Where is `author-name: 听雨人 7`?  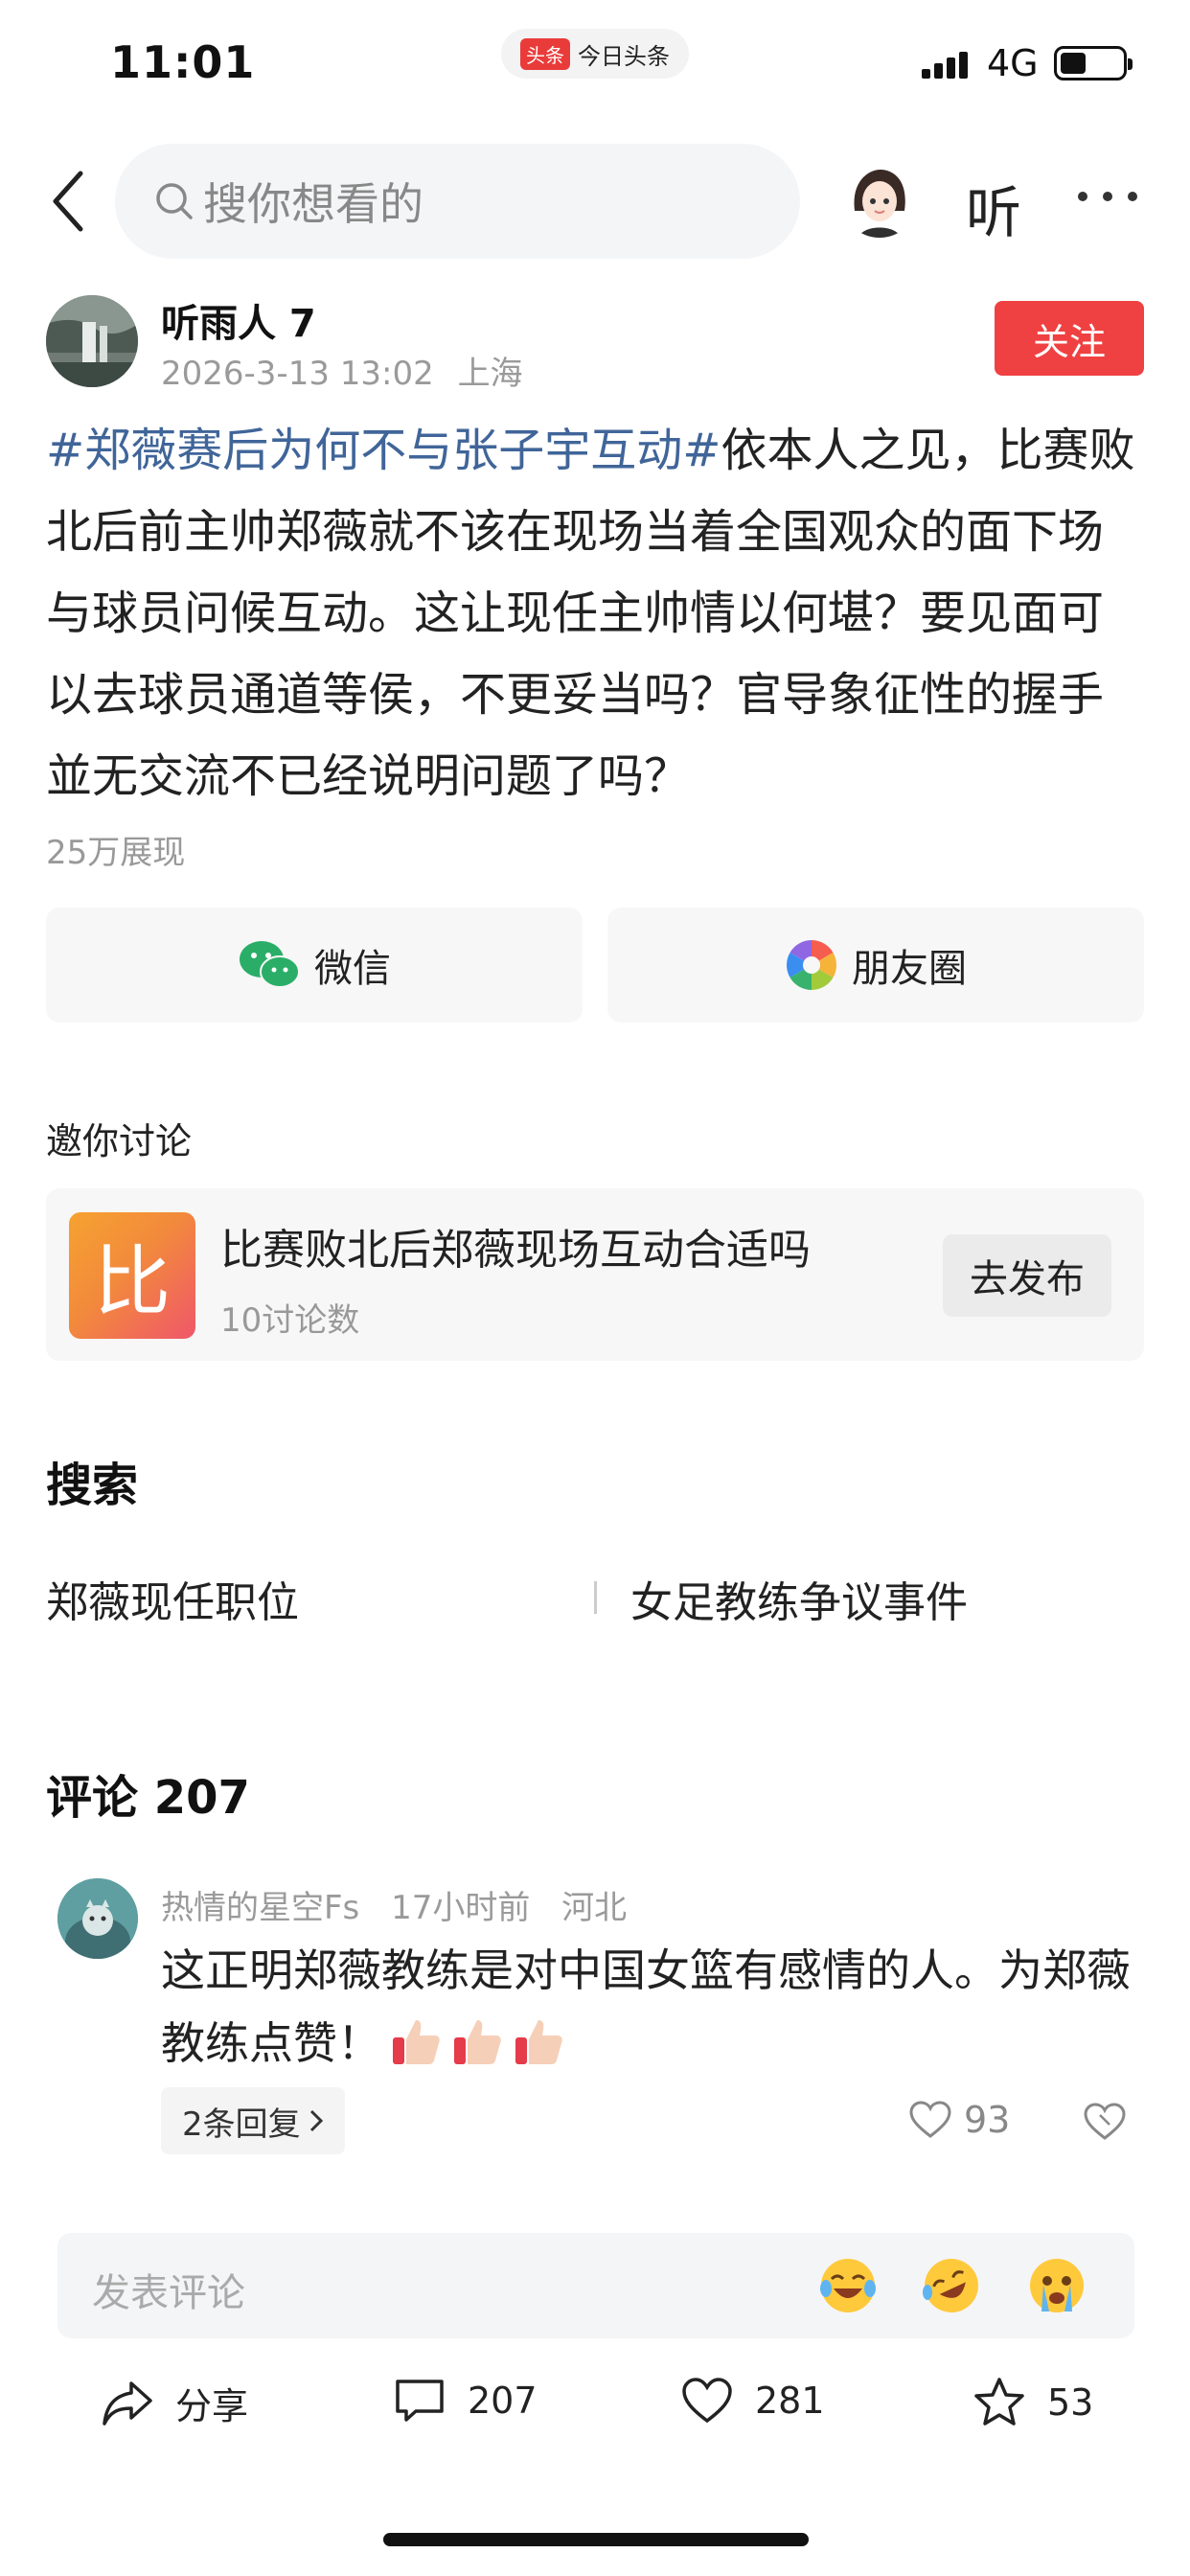 author-name: 听雨人 7 is located at coordinates (238, 320).